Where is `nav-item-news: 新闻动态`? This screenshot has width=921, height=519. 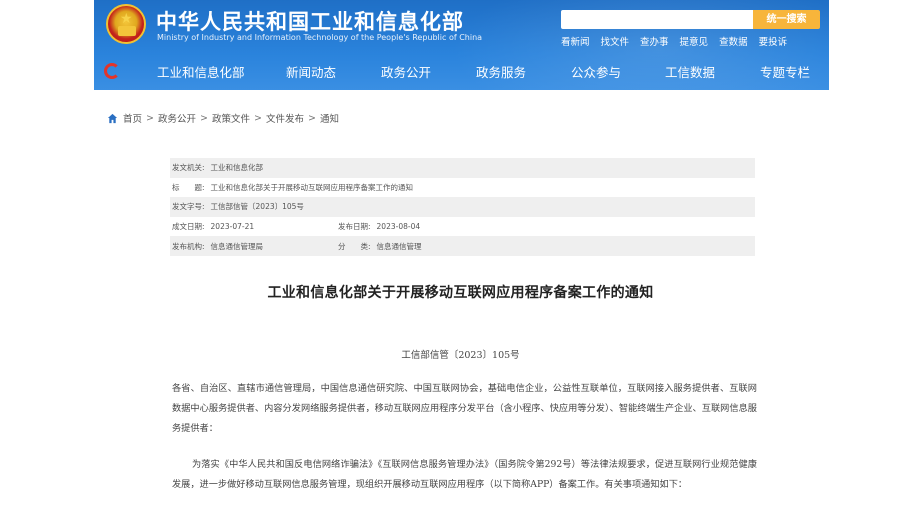
nav-item-news: 新闻动态 is located at coordinates (311, 71).